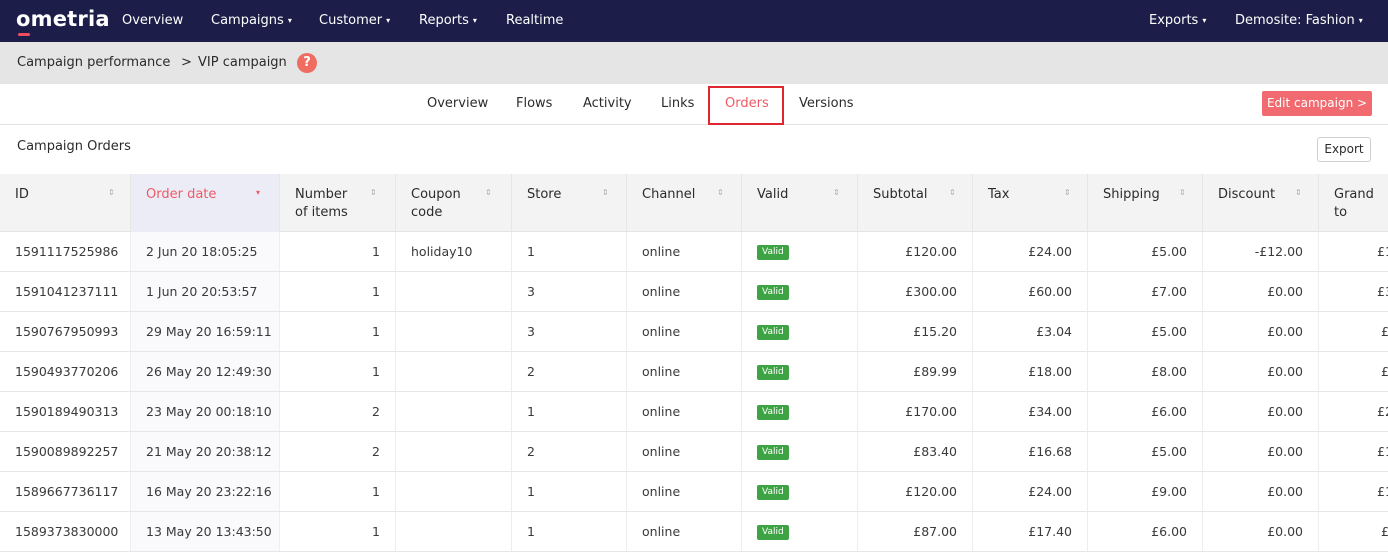  Describe the element at coordinates (568, 451) in the screenshot. I see `cell-store: 2` at that location.